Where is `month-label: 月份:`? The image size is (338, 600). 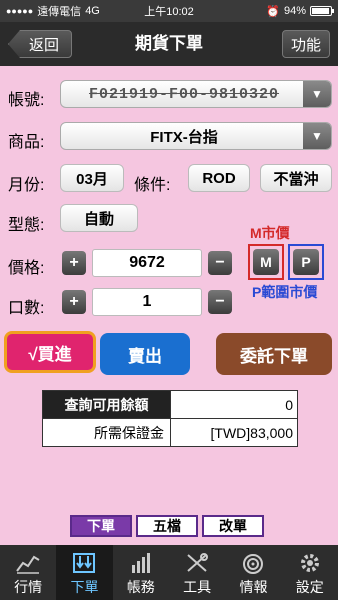 month-label: 月份: is located at coordinates (26, 185).